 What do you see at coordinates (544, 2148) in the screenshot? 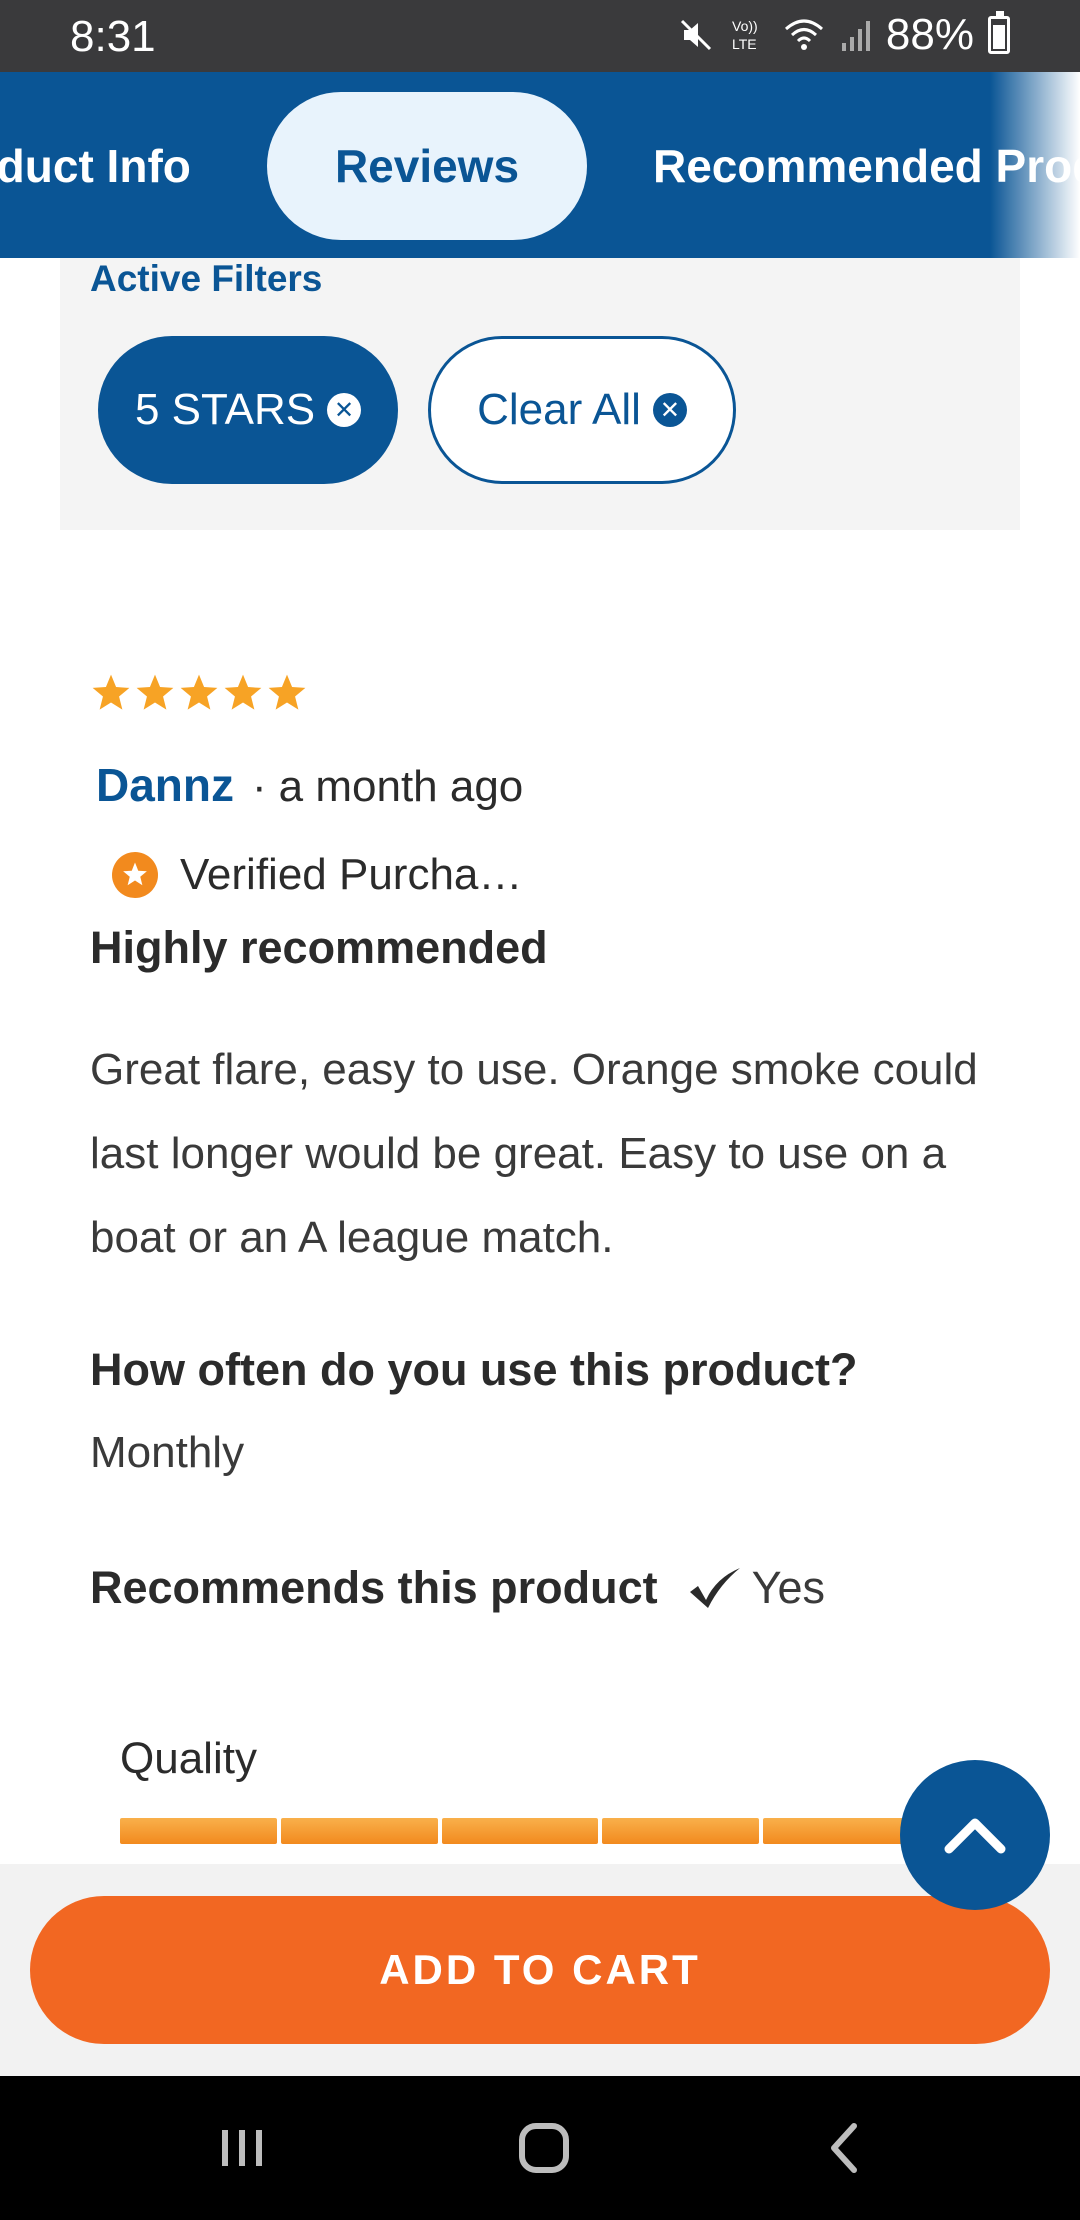
I see `home-icon` at bounding box center [544, 2148].